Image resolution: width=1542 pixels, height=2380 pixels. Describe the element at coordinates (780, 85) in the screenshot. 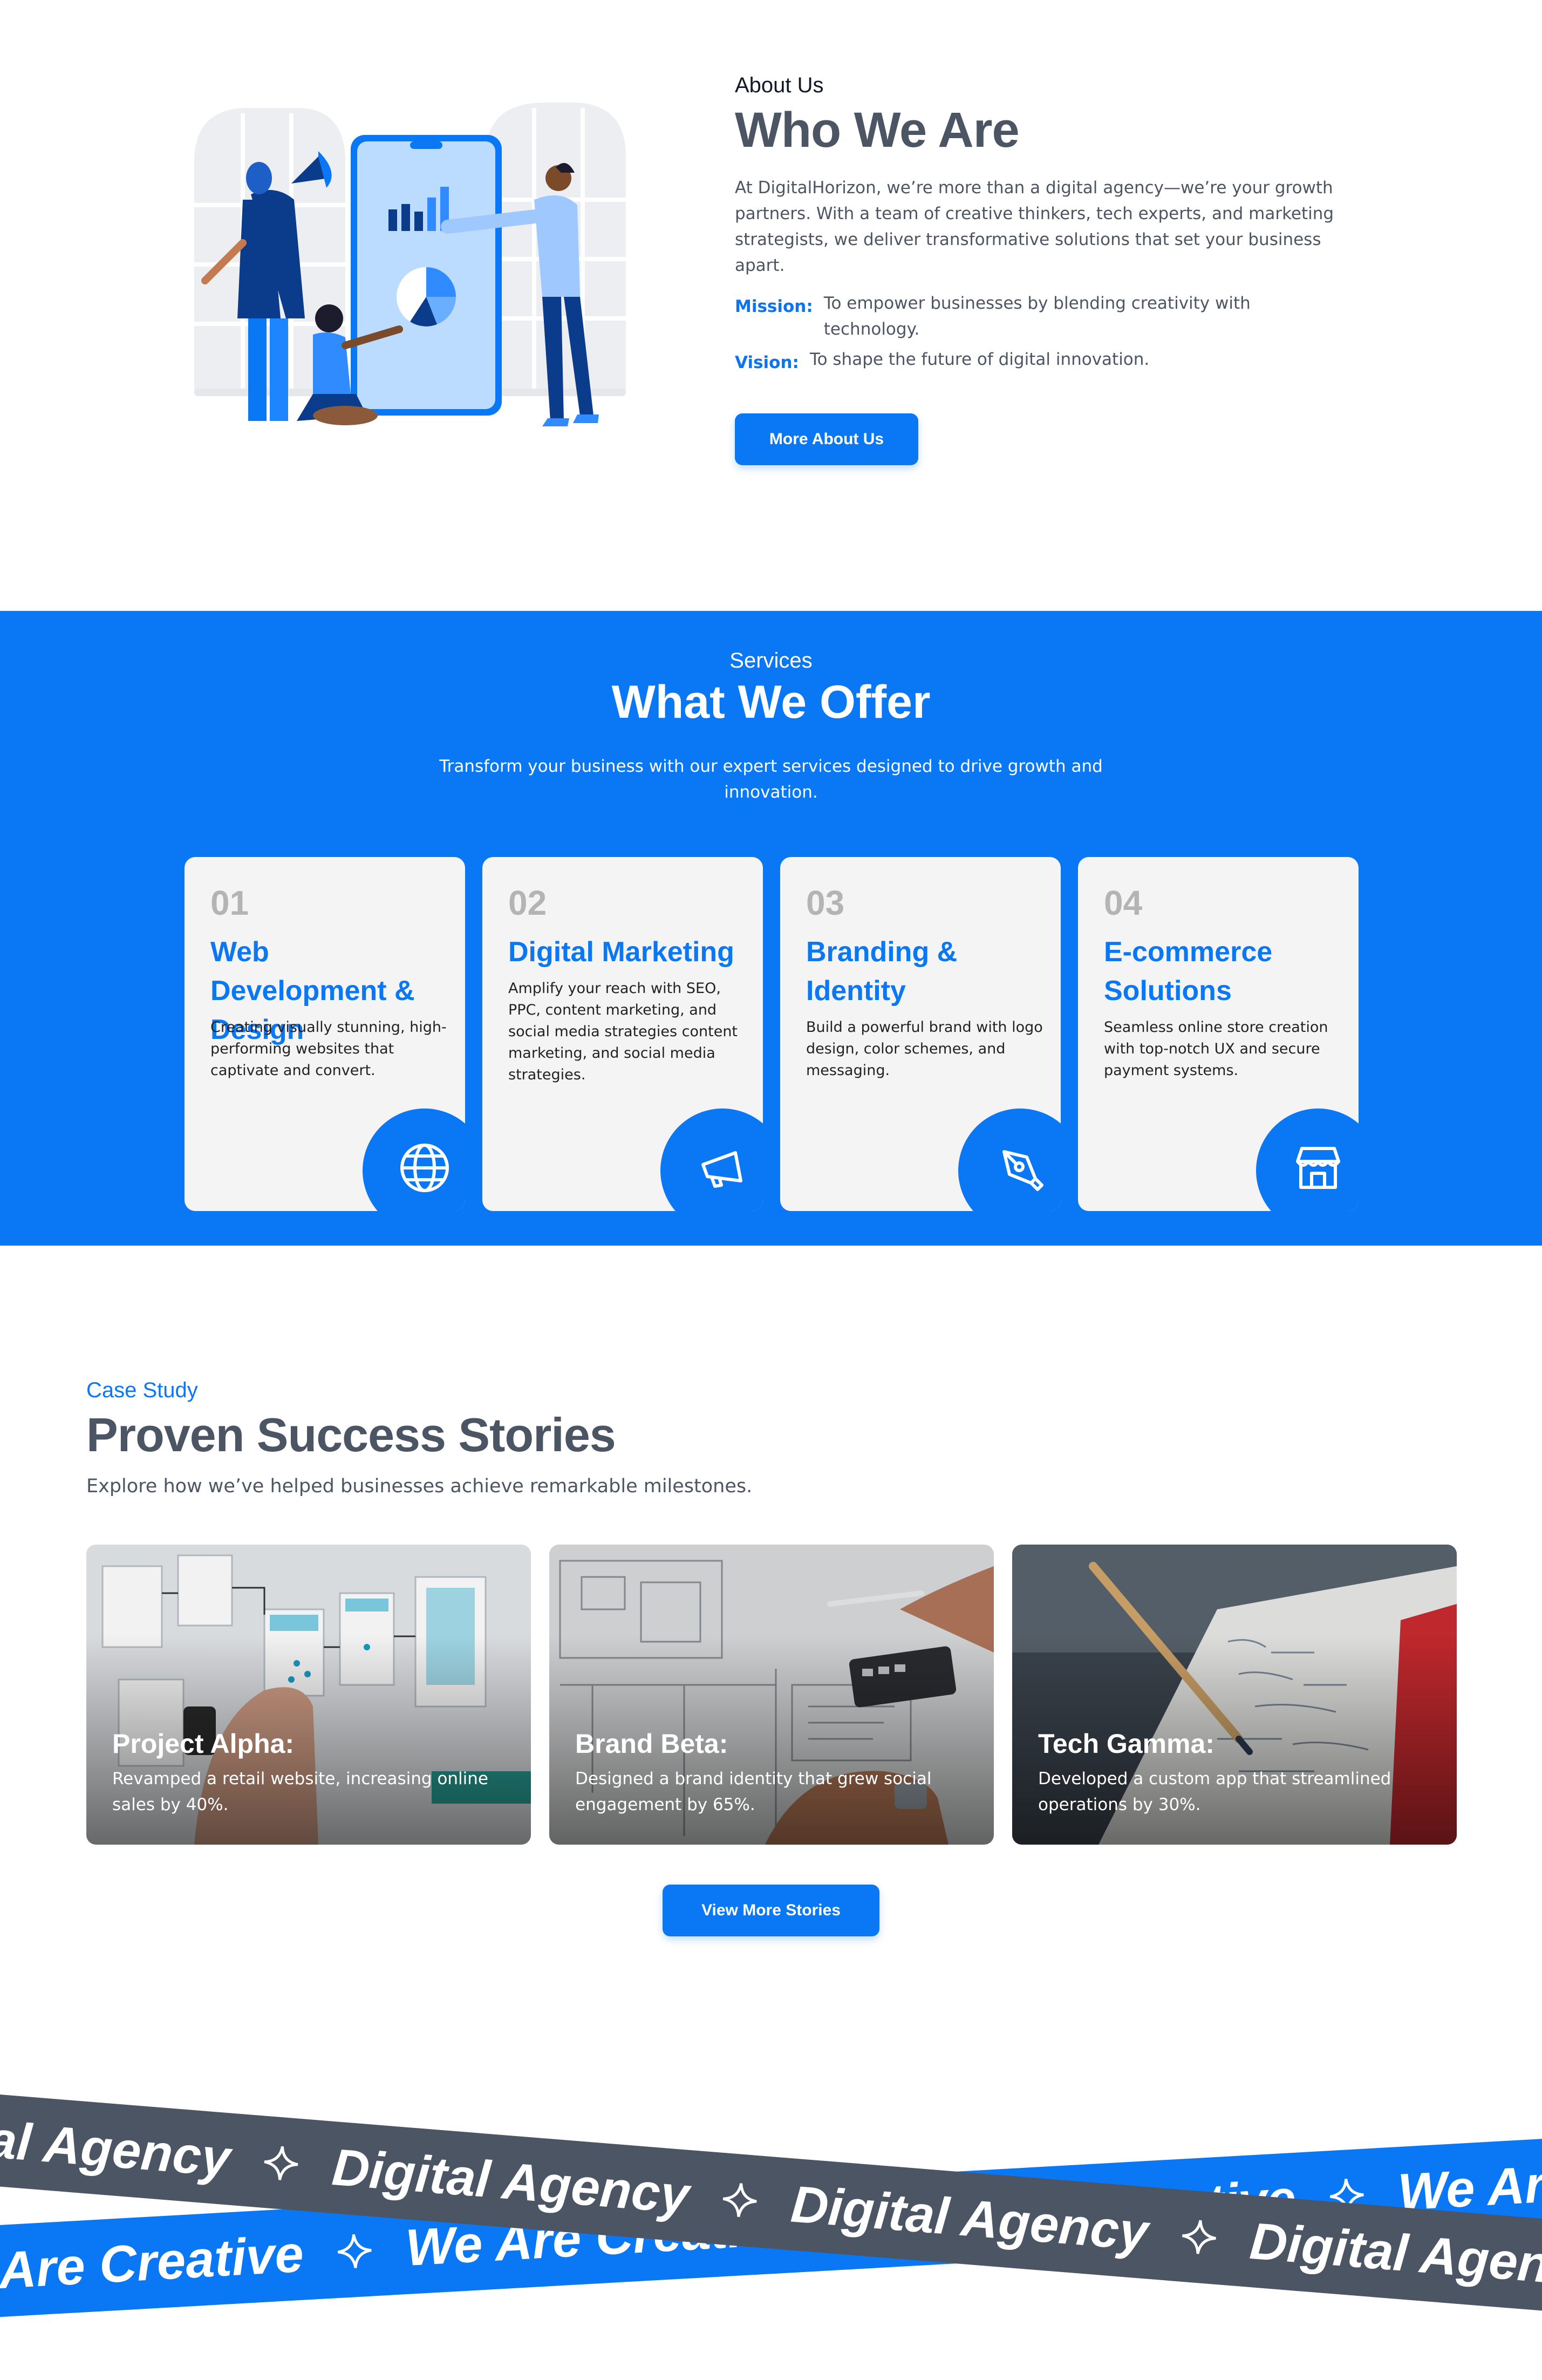

I see `about-eyebrow: About Us` at that location.